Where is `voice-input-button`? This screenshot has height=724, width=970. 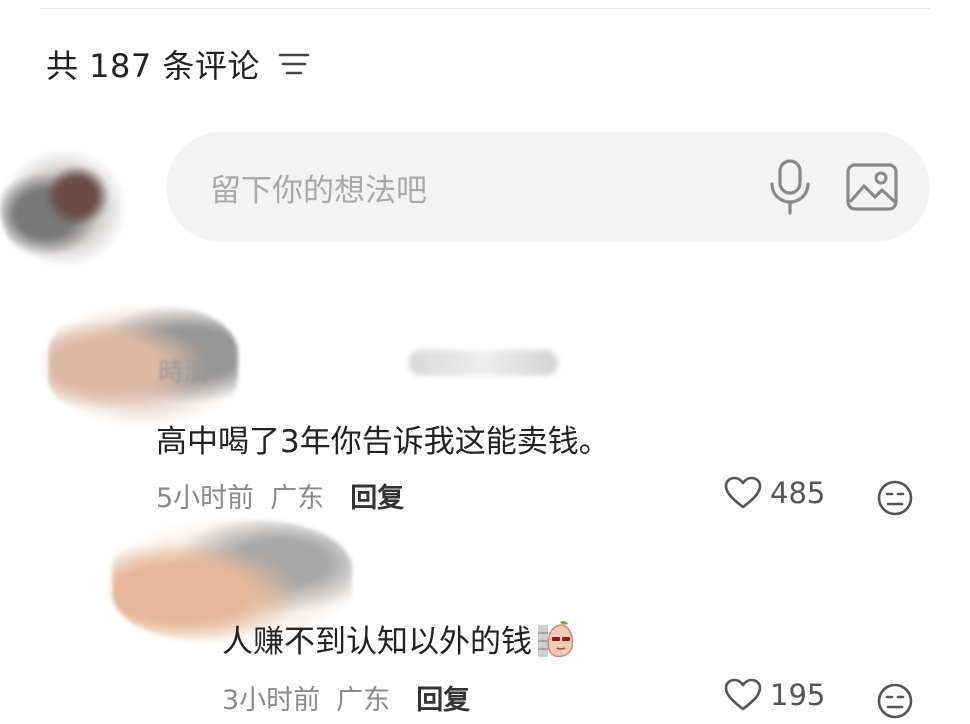
voice-input-button is located at coordinates (790, 187).